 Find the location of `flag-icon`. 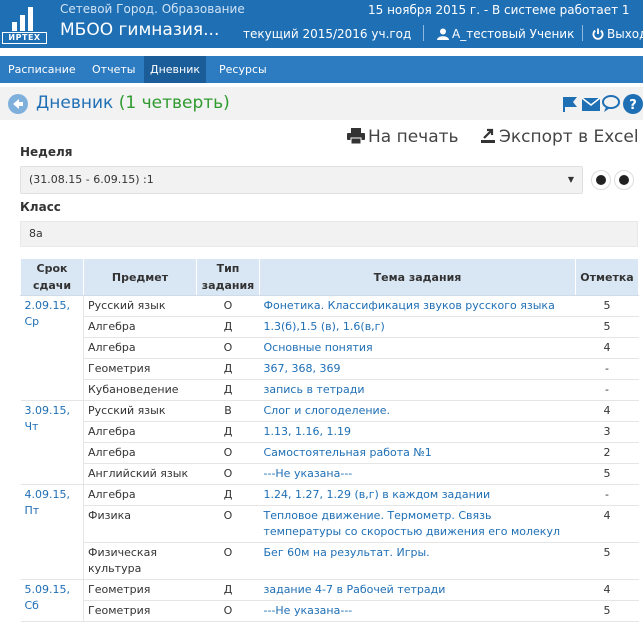

flag-icon is located at coordinates (570, 105).